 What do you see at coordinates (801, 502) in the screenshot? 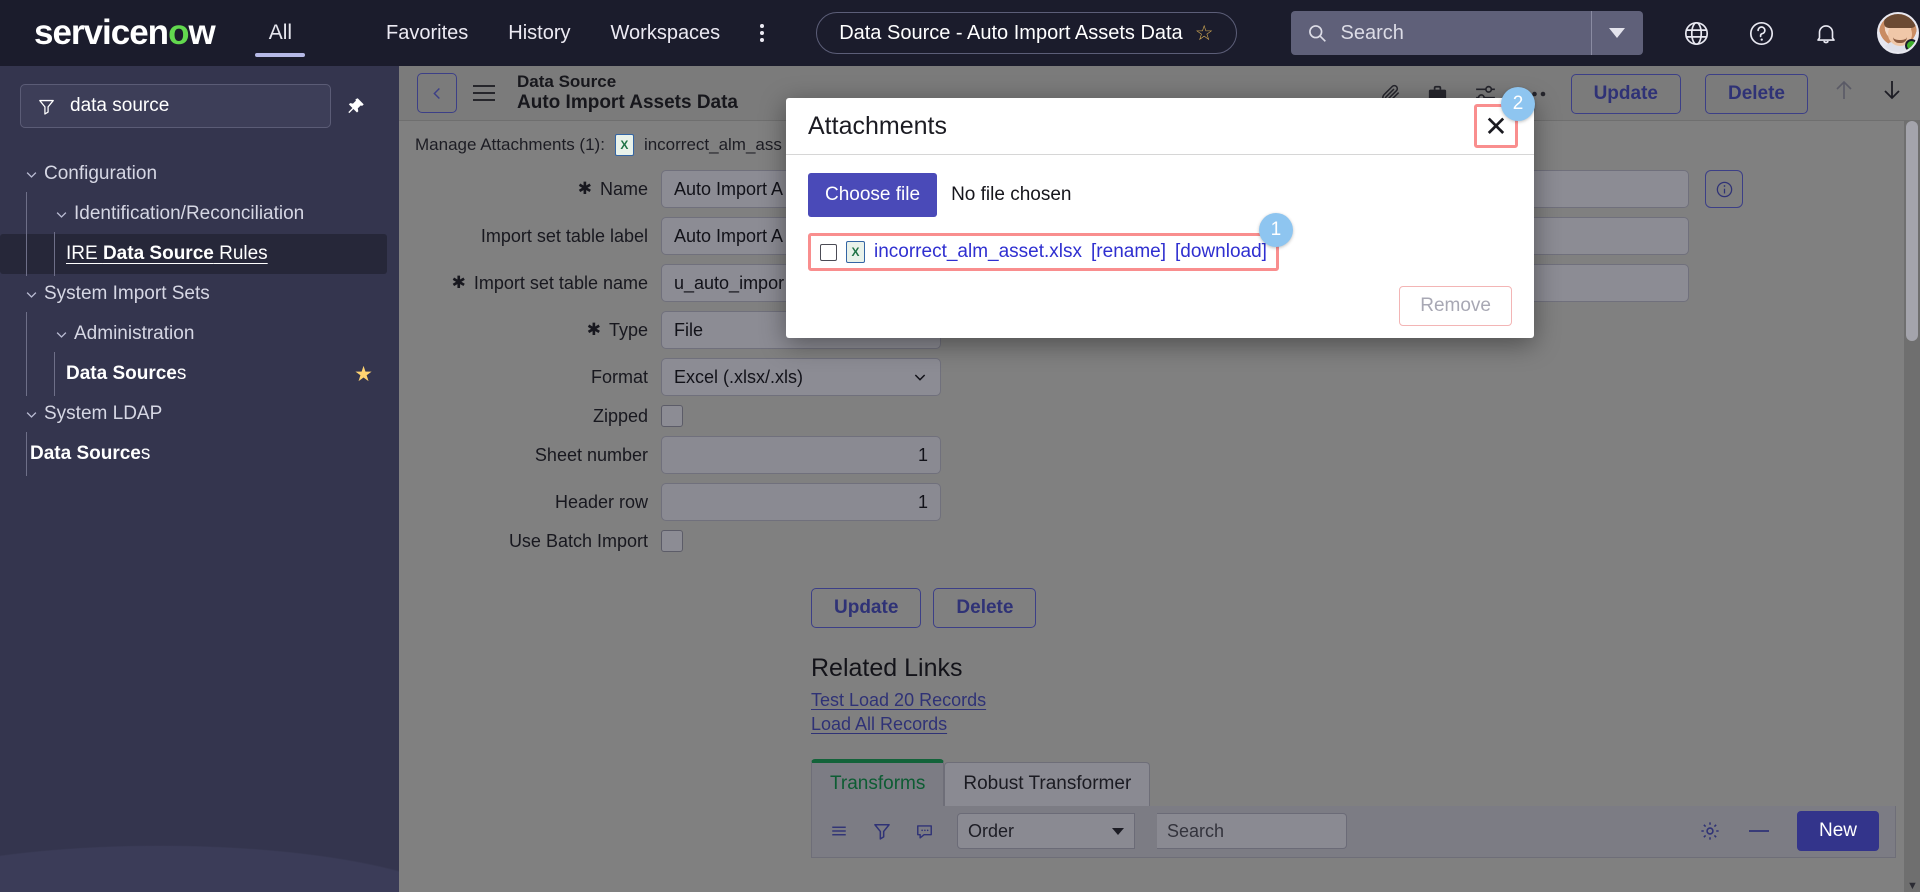
I see `header-row-input: 1` at bounding box center [801, 502].